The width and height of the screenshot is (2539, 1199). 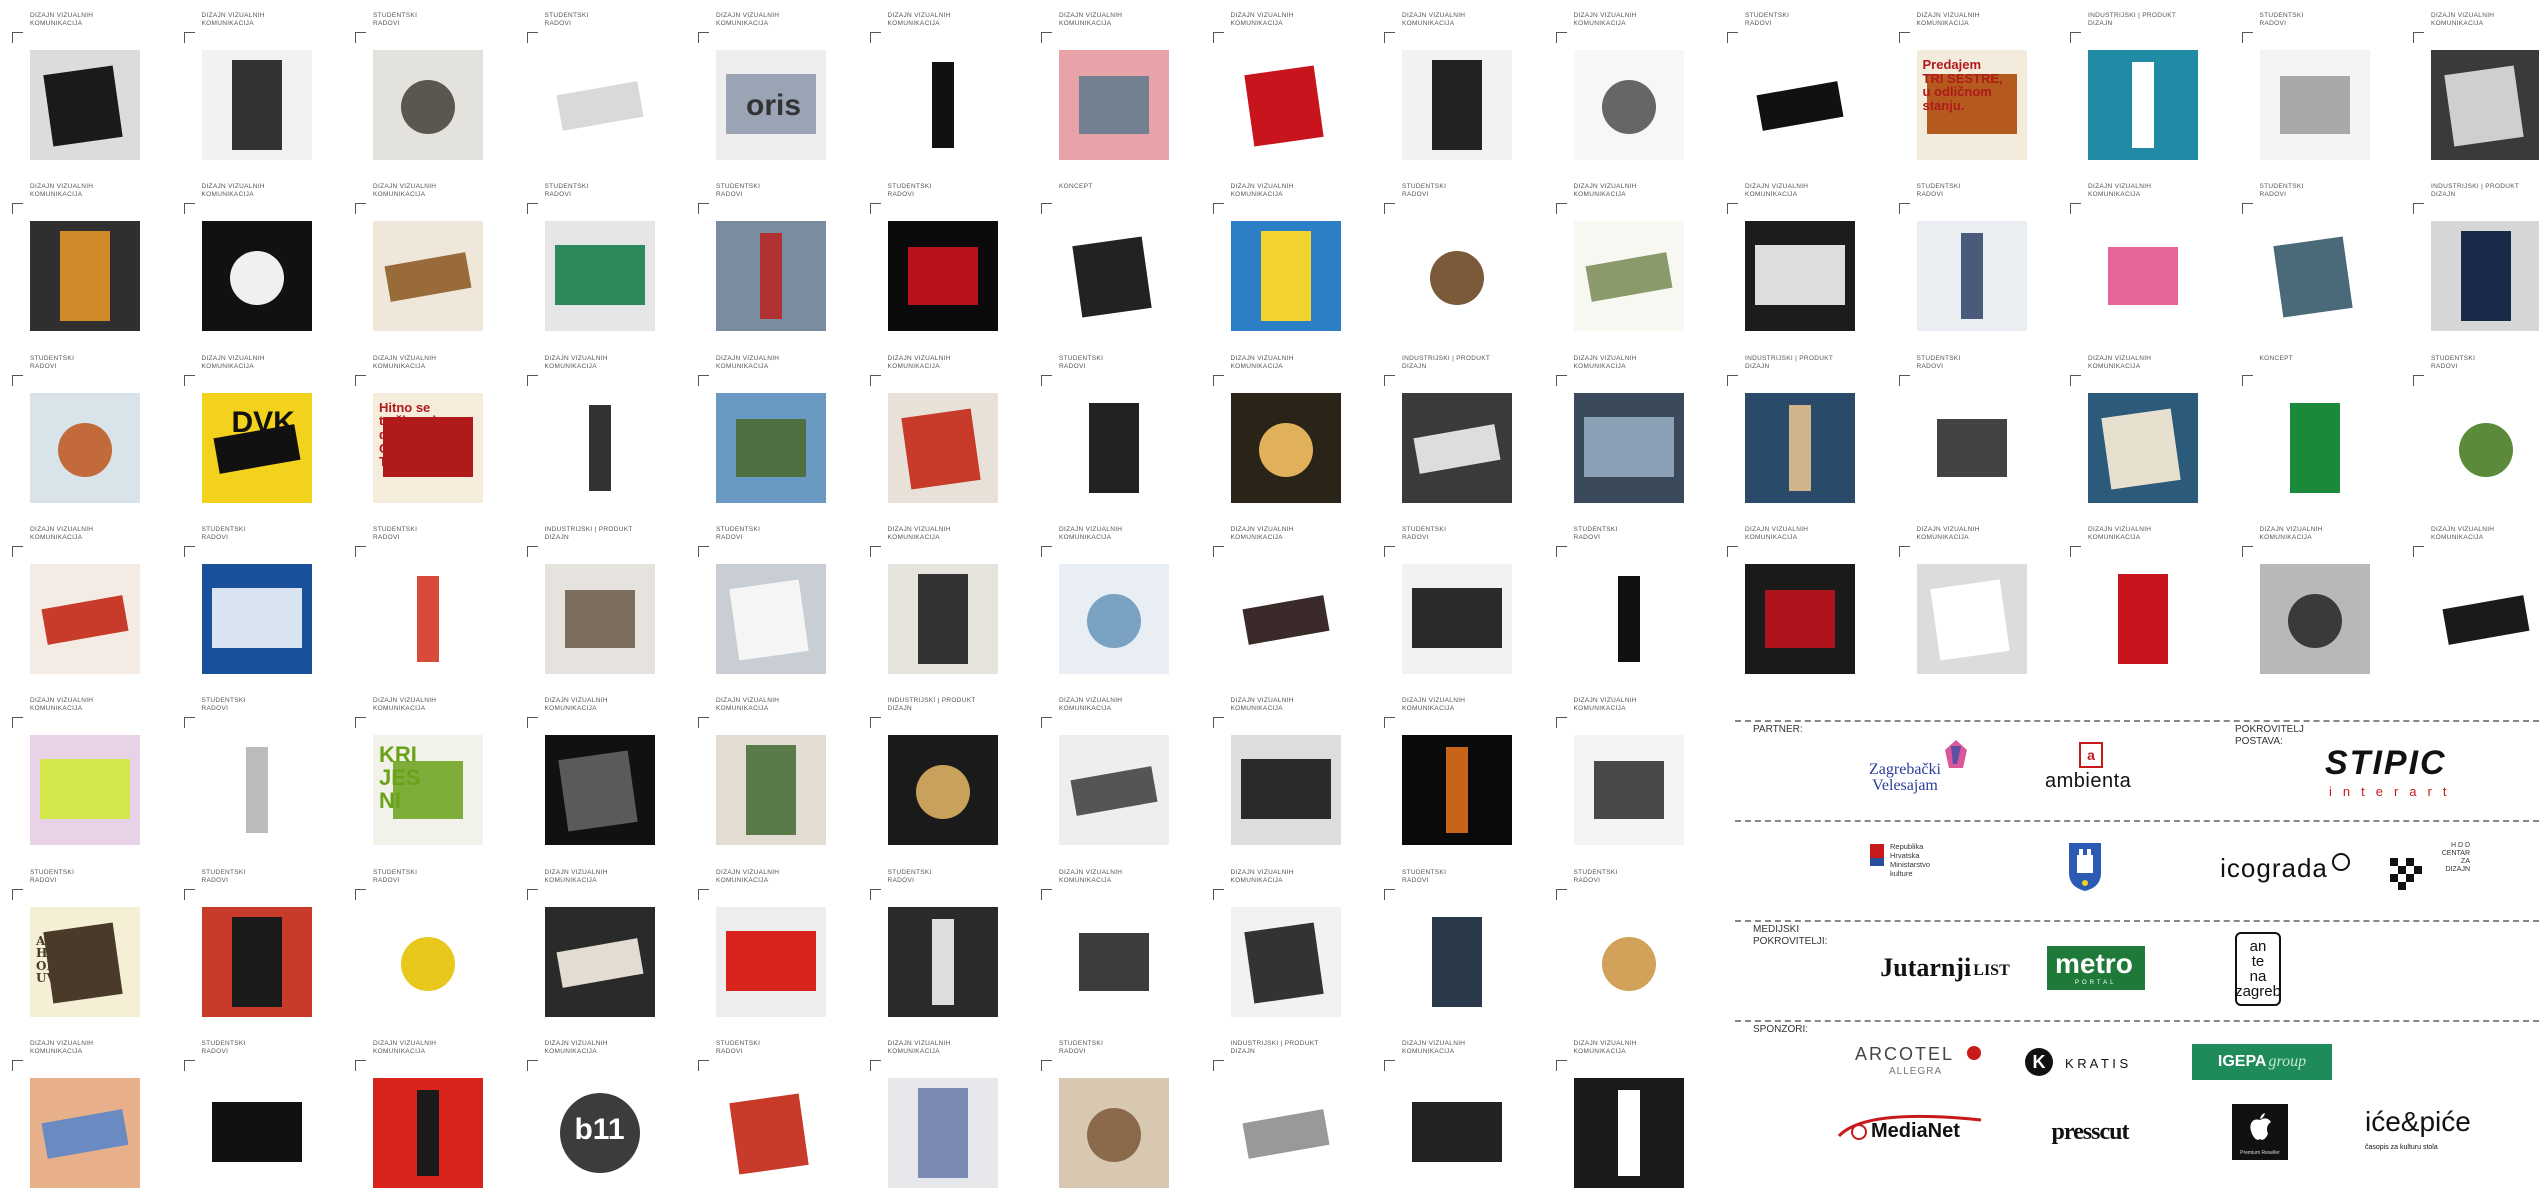 What do you see at coordinates (771, 105) in the screenshot?
I see `project-thumbnail: oris` at bounding box center [771, 105].